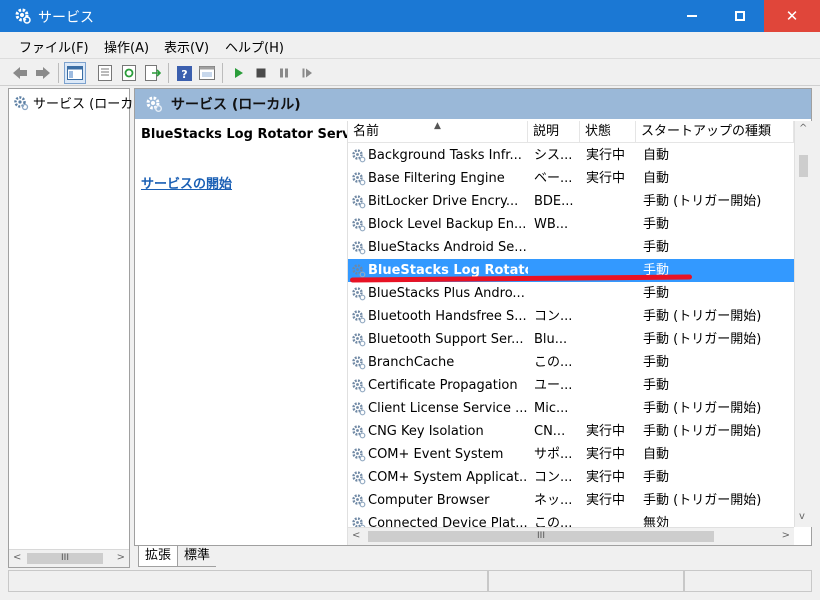 Image resolution: width=820 pixels, height=600 pixels. Describe the element at coordinates (571, 477) in the screenshot. I see `table-row: COM+ System Applicat... コン... 実行中 手動` at that location.